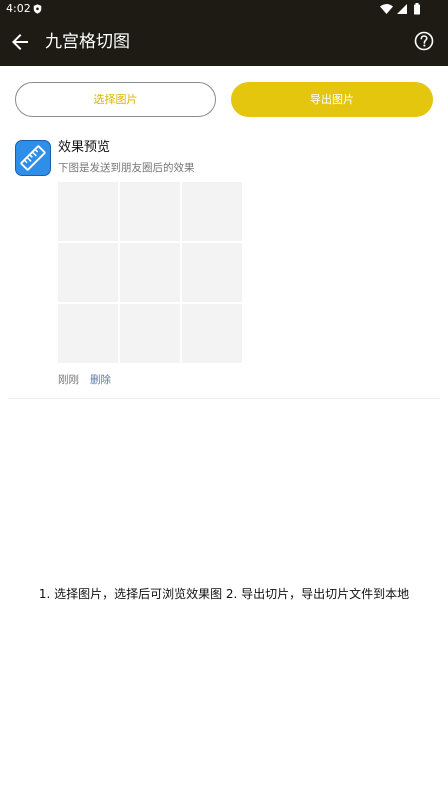 Image resolution: width=448 pixels, height=796 pixels. Describe the element at coordinates (18, 8) in the screenshot. I see `status-time: 4:02` at that location.